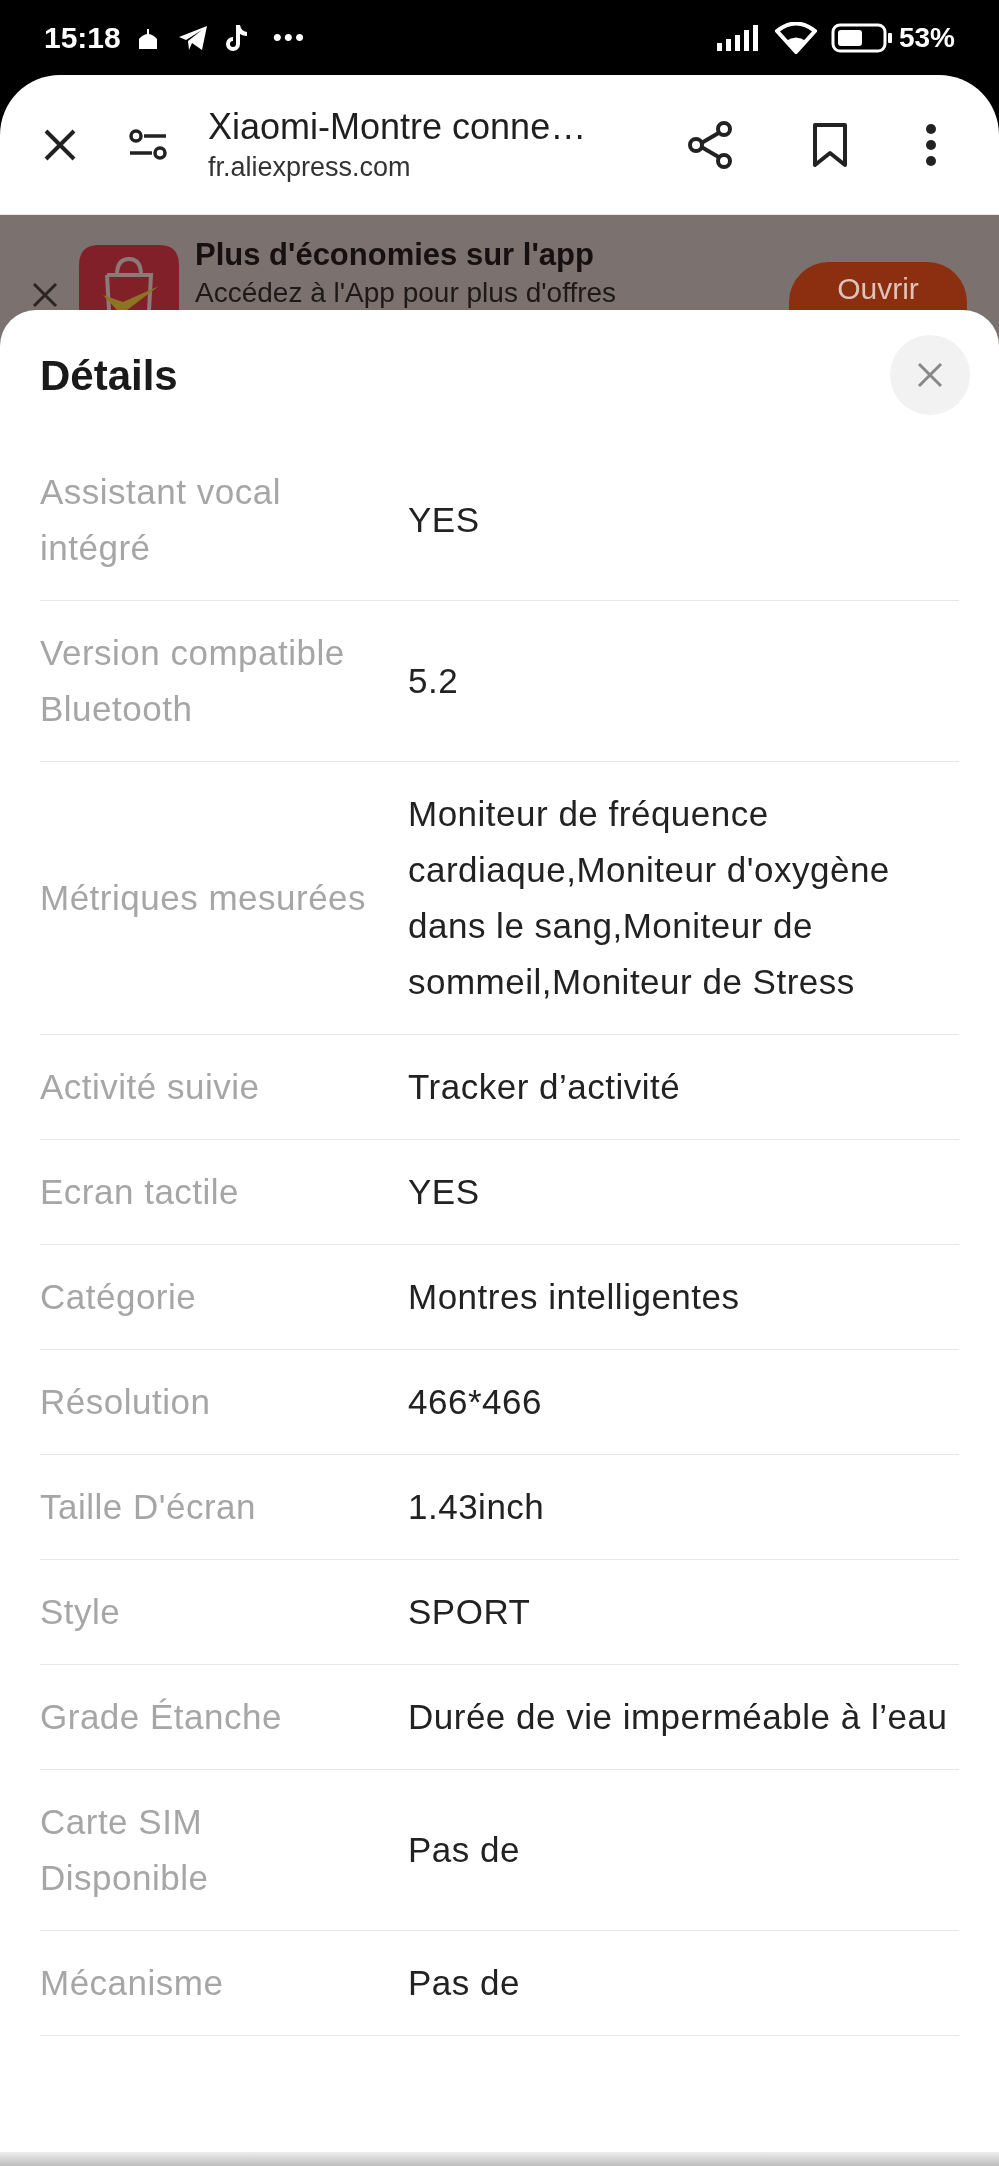 The image size is (999, 2166). What do you see at coordinates (574, 1297) in the screenshot?
I see `detail-value: Montres intelligentes` at bounding box center [574, 1297].